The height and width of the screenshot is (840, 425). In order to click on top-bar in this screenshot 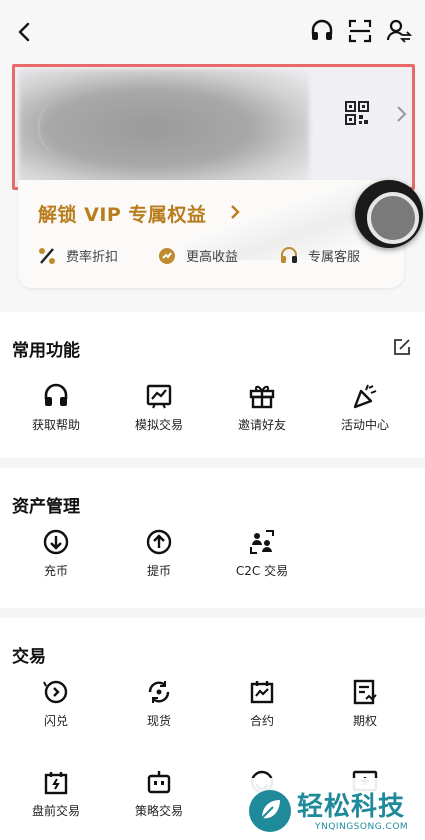, I will do `click(212, 31)`.